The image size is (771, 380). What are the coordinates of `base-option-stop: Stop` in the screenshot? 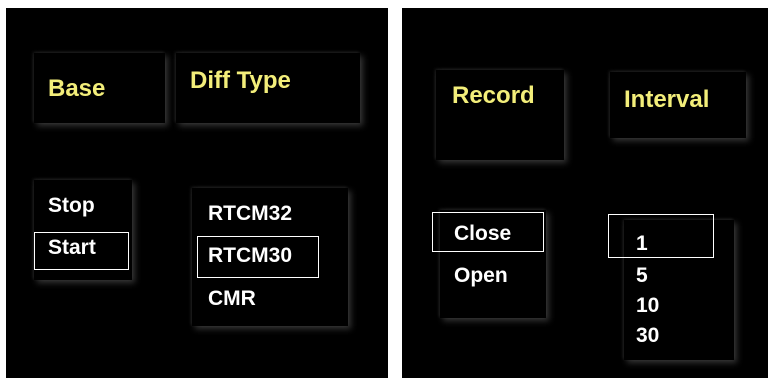 It's located at (71, 206).